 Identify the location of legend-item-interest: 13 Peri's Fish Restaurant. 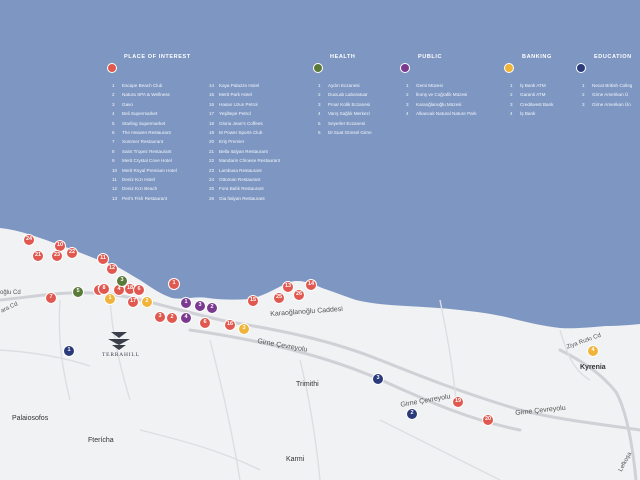
(139, 198).